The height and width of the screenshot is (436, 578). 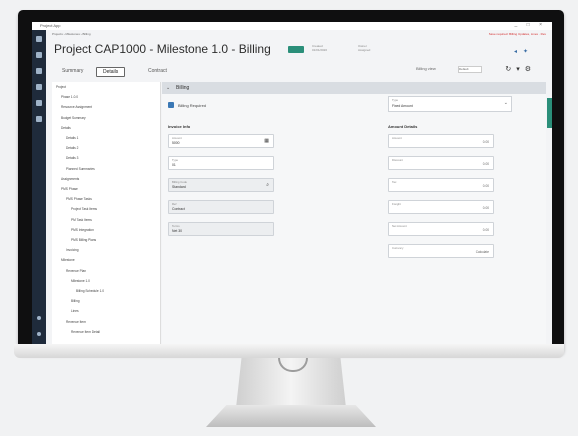 I want to click on refresh-icon: ↻, so click(x=510, y=69).